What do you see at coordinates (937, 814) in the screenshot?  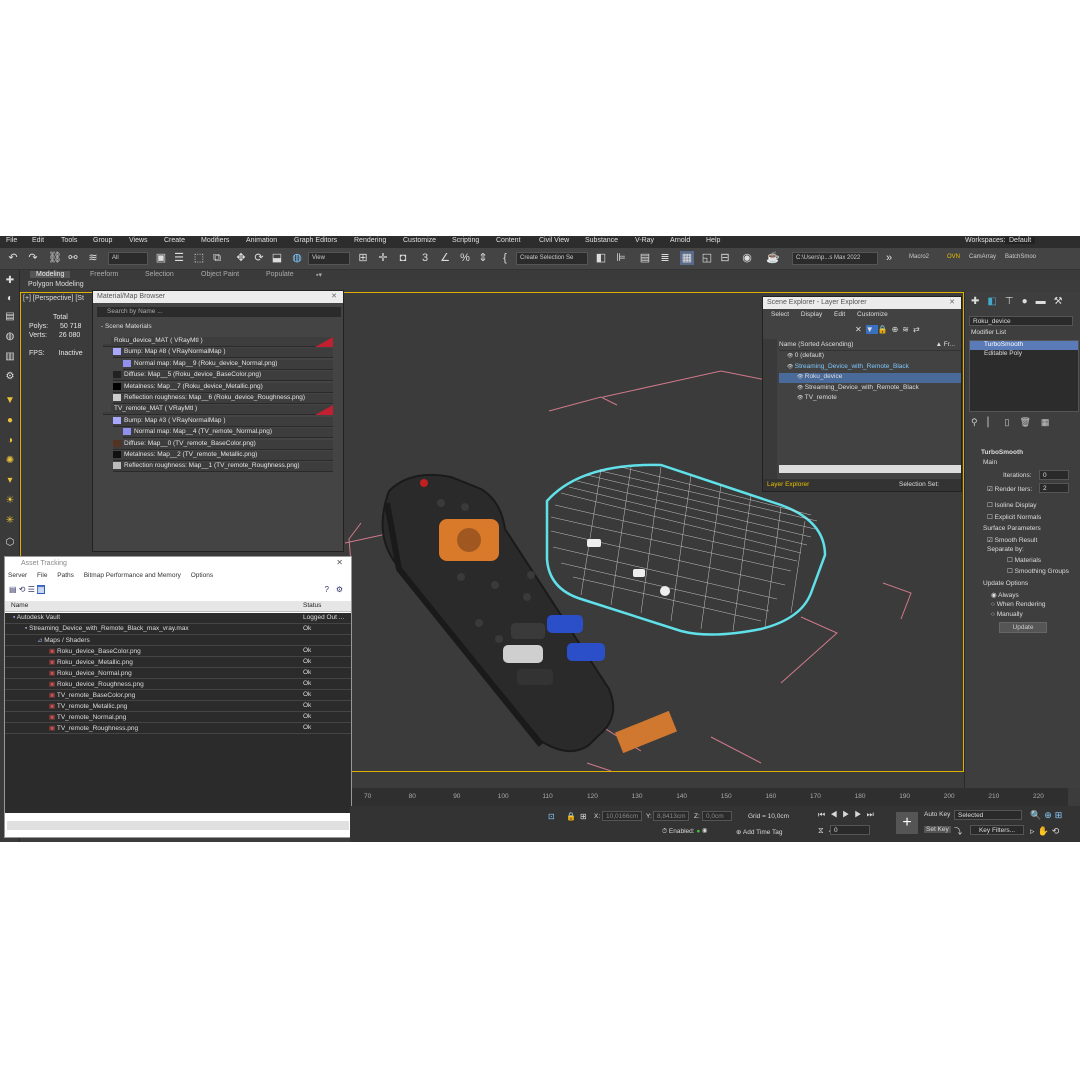 I see `auto-key-button: Auto Key` at bounding box center [937, 814].